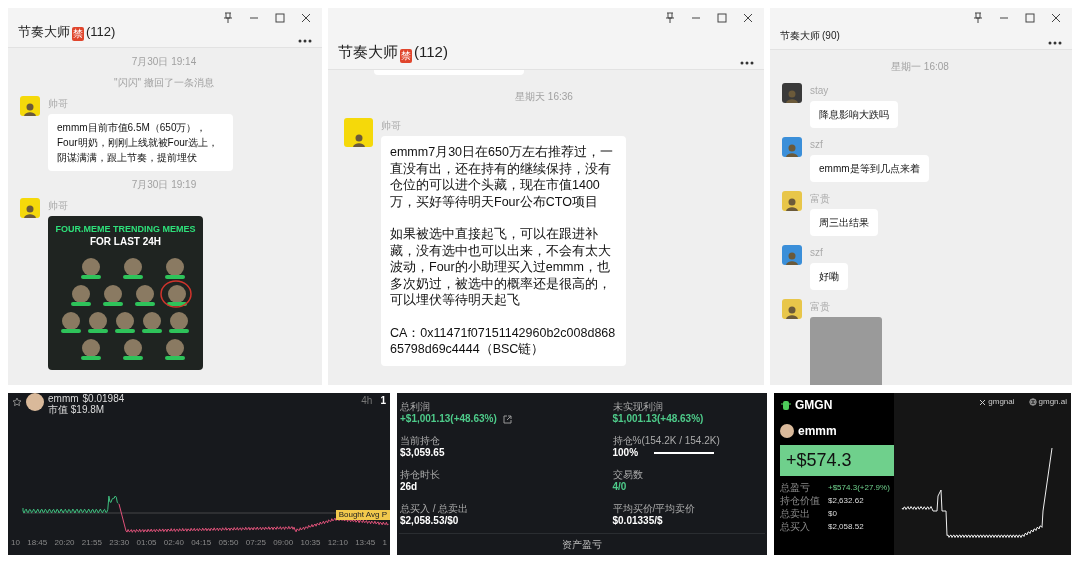 Image resolution: width=1080 pixels, height=562 pixels. What do you see at coordinates (146, 543) in the screenshot?
I see `axis-tick: 01:05` at bounding box center [146, 543].